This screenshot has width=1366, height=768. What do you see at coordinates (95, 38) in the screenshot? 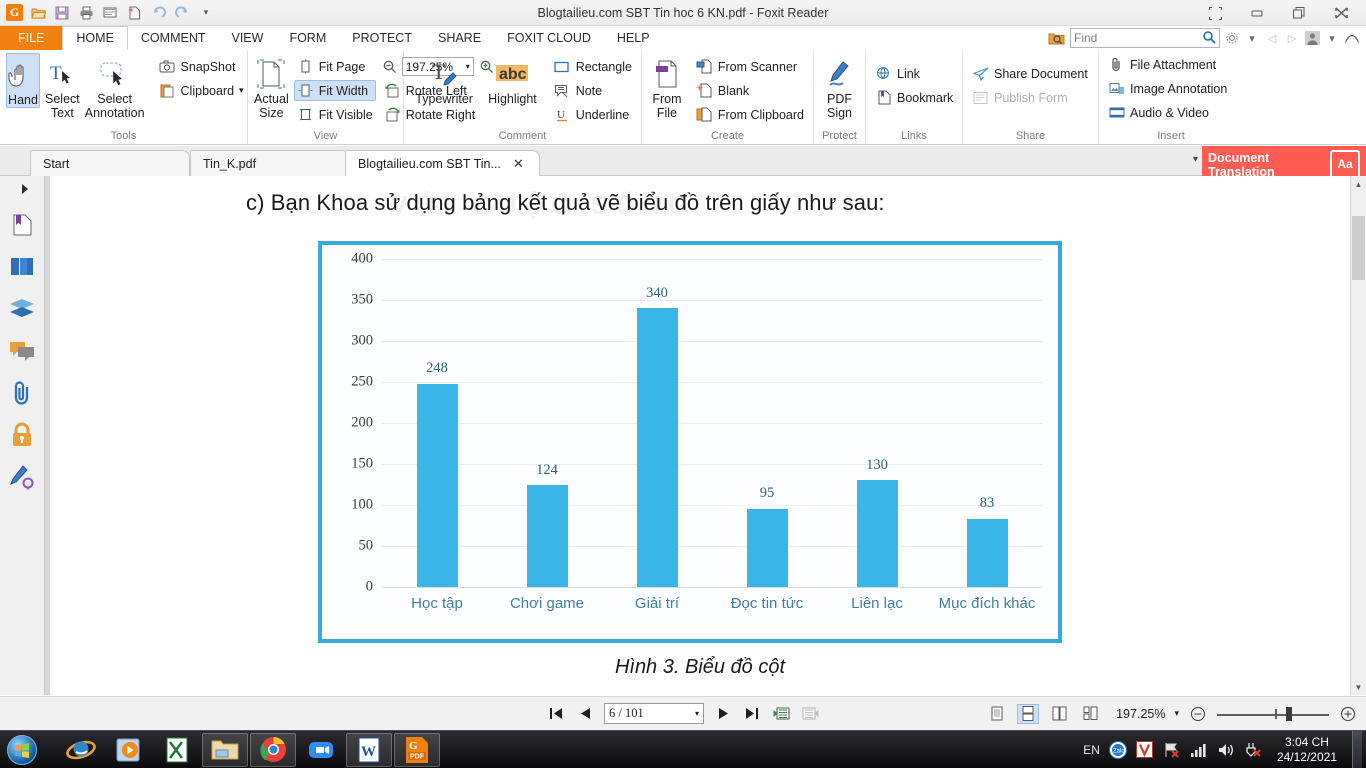
I see `menu-item-home: HOME` at bounding box center [95, 38].